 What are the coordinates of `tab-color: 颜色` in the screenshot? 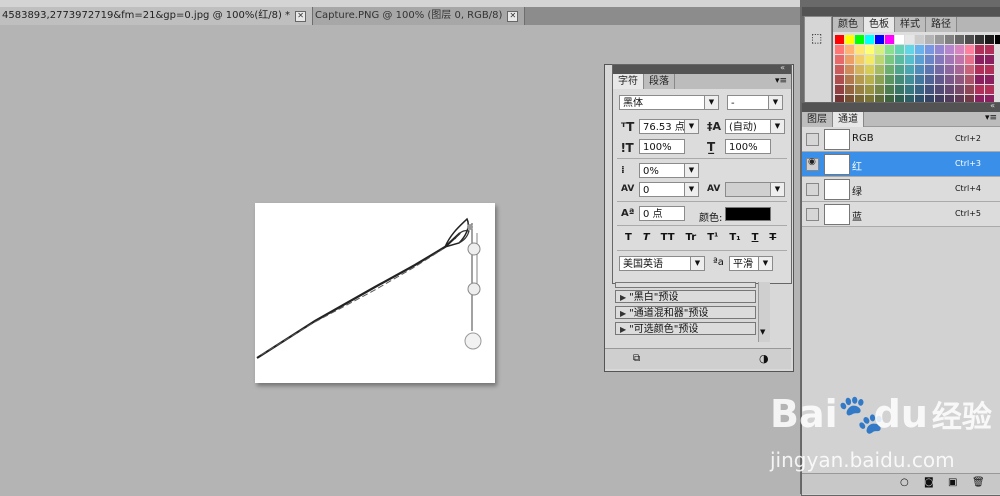 It's located at (848, 24).